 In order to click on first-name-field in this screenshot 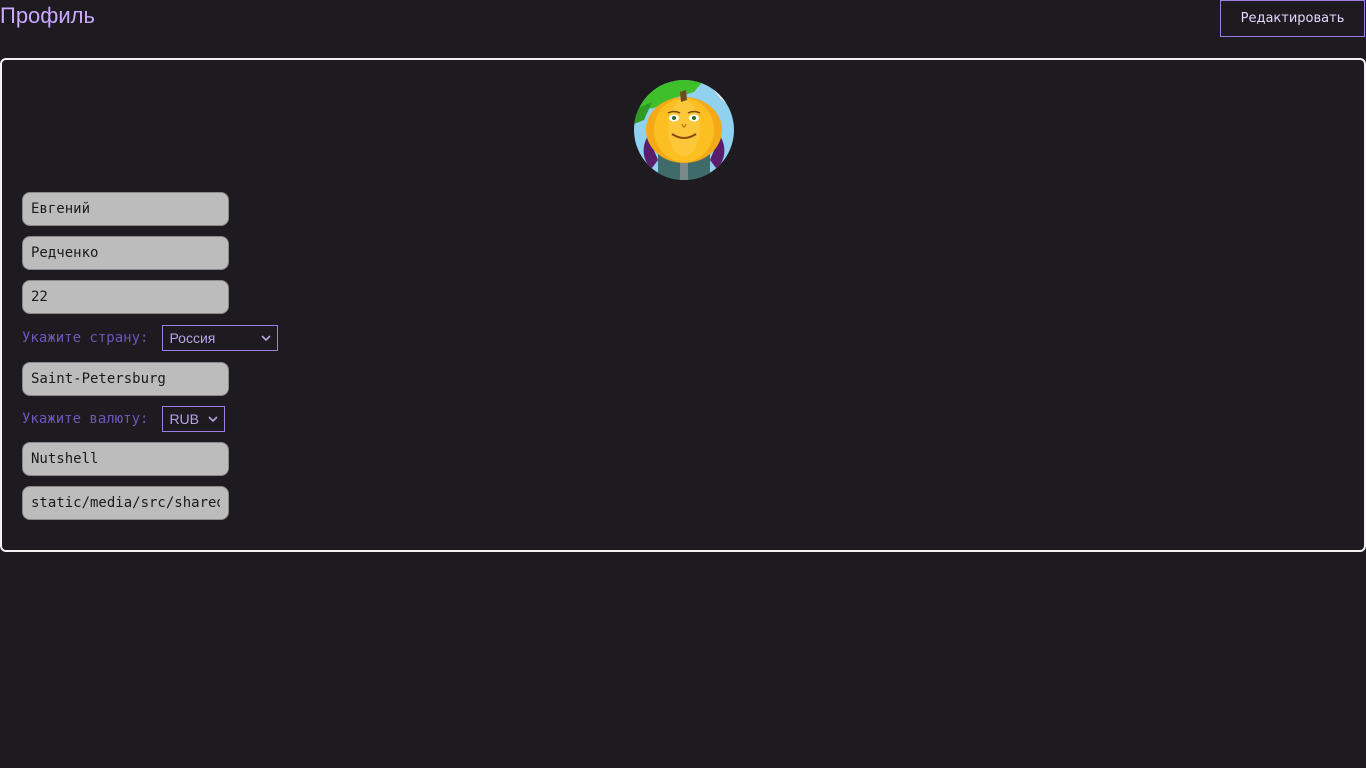, I will do `click(125, 209)`.